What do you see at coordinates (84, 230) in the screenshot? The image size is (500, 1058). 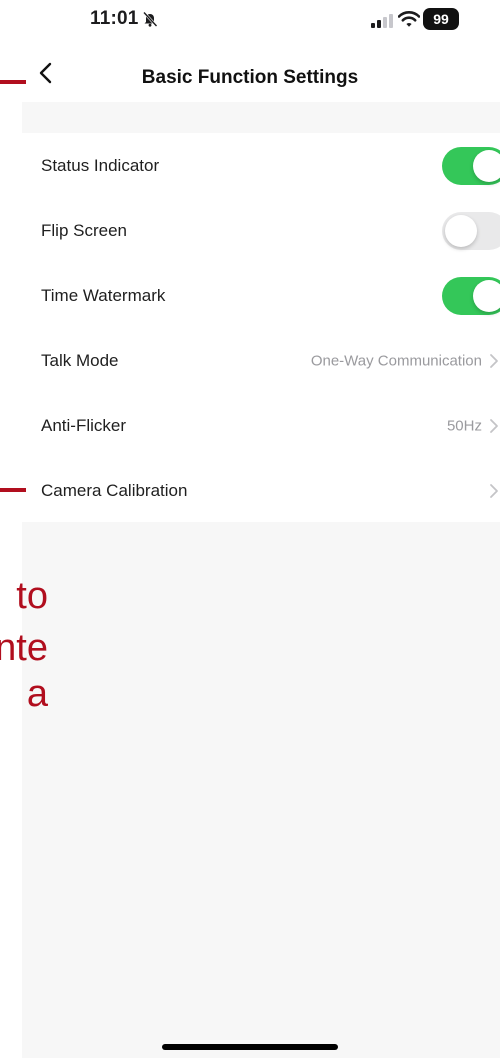 I see `setting-label: Flip Screen` at bounding box center [84, 230].